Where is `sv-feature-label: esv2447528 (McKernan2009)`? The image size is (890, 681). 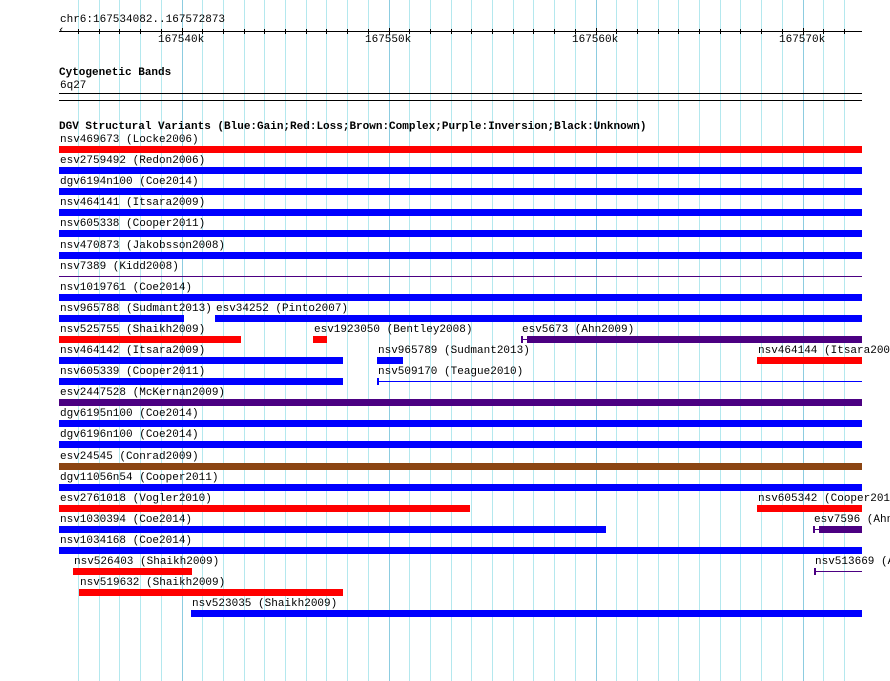 sv-feature-label: esv2447528 (McKernan2009) is located at coordinates (143, 393).